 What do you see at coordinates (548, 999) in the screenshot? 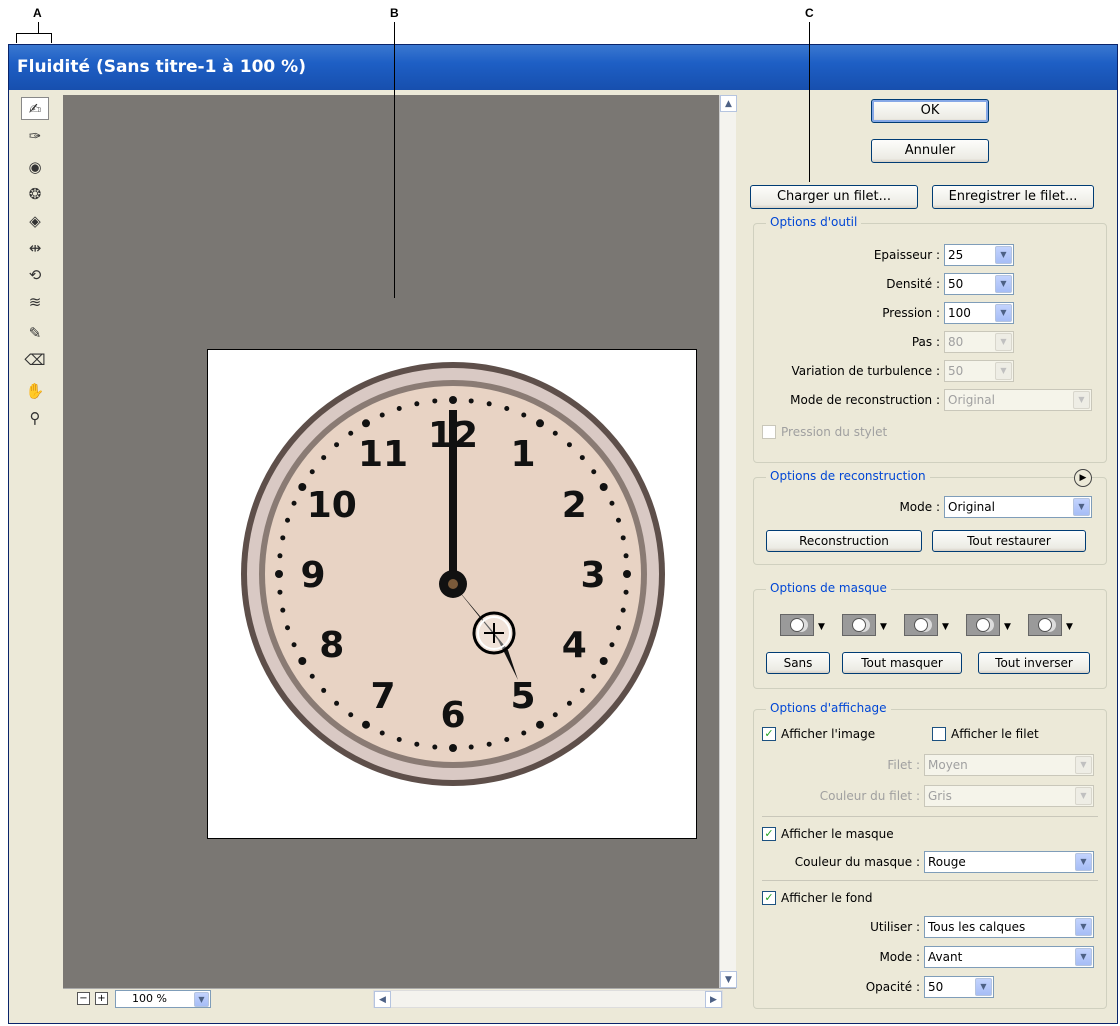
I see `horizontal-scrollbar: ◀ ▶` at bounding box center [548, 999].